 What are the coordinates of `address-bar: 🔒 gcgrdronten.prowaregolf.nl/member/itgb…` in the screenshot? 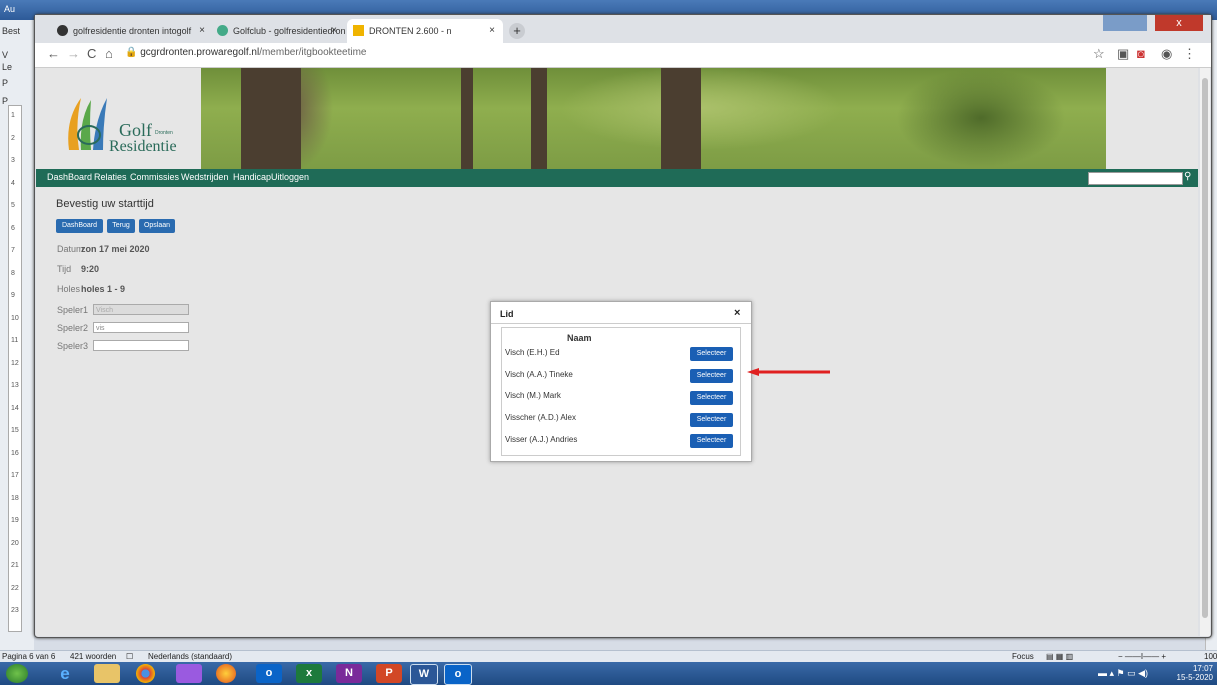 It's located at (245, 52).